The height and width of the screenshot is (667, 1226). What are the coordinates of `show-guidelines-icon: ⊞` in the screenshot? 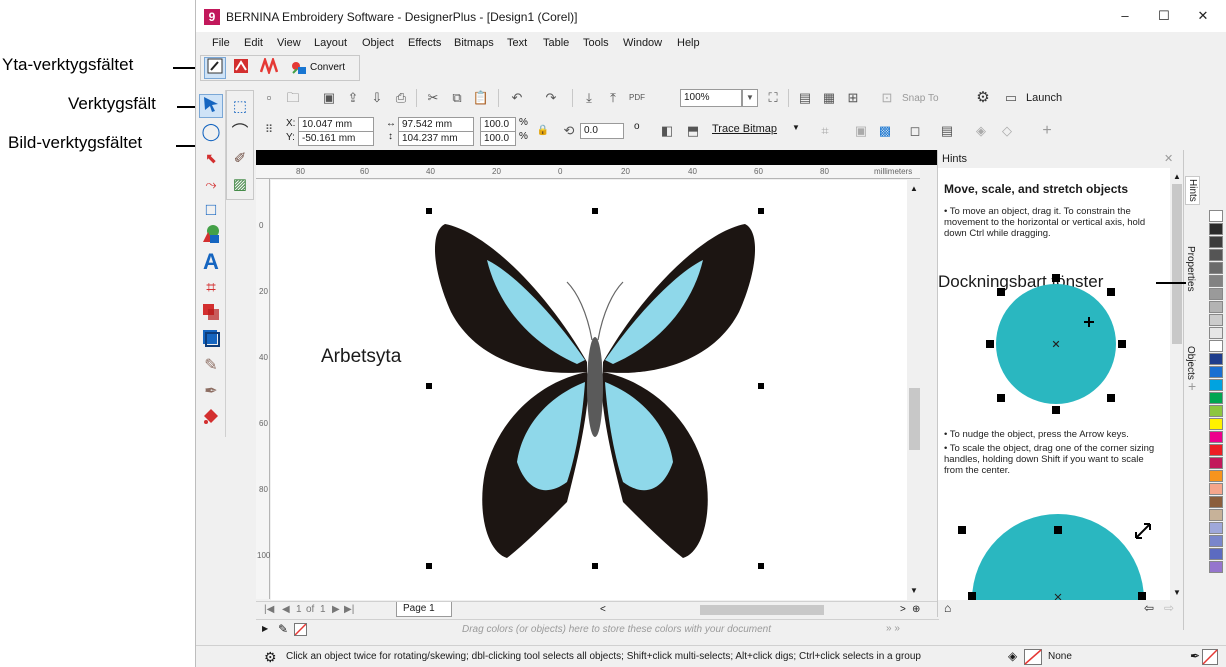 It's located at (853, 98).